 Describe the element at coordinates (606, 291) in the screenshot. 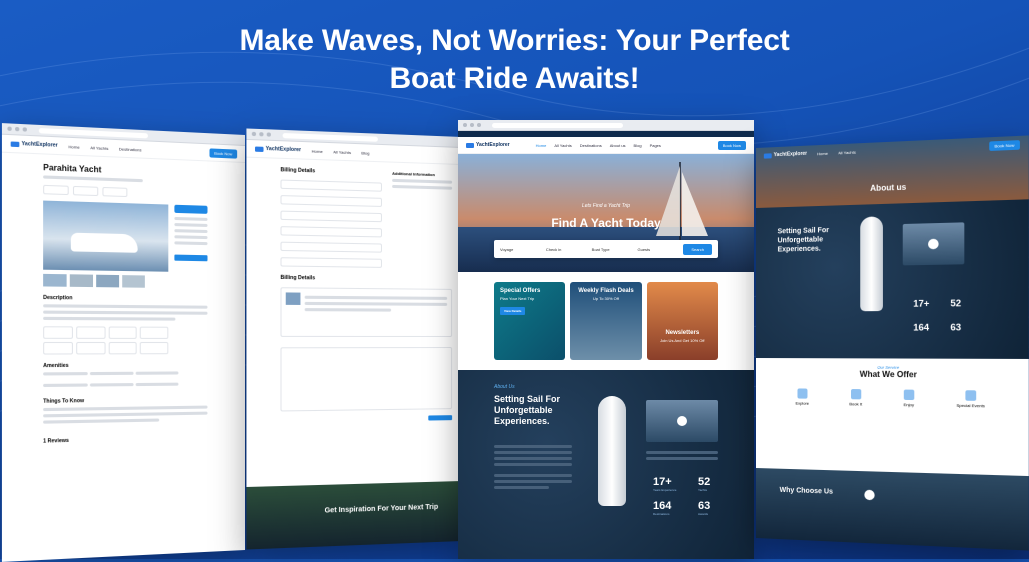

I see `offer-flash-title: Weekly Flash Deals` at that location.